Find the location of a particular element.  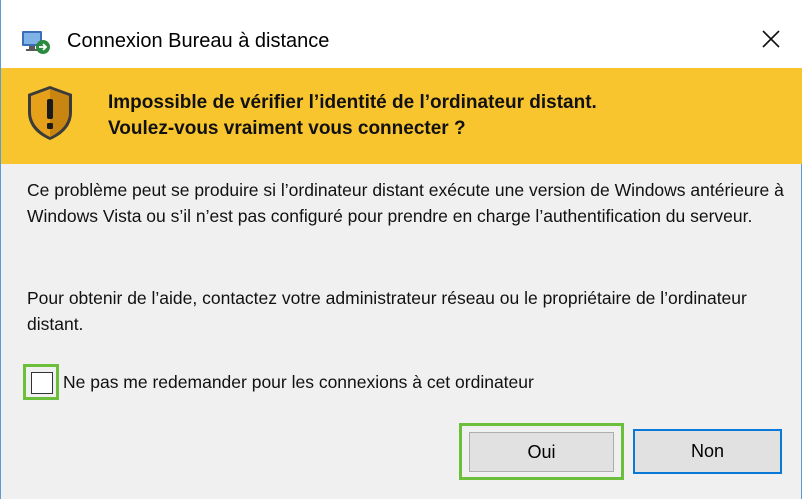

dont-ask-again-checkbox is located at coordinates (41, 382).